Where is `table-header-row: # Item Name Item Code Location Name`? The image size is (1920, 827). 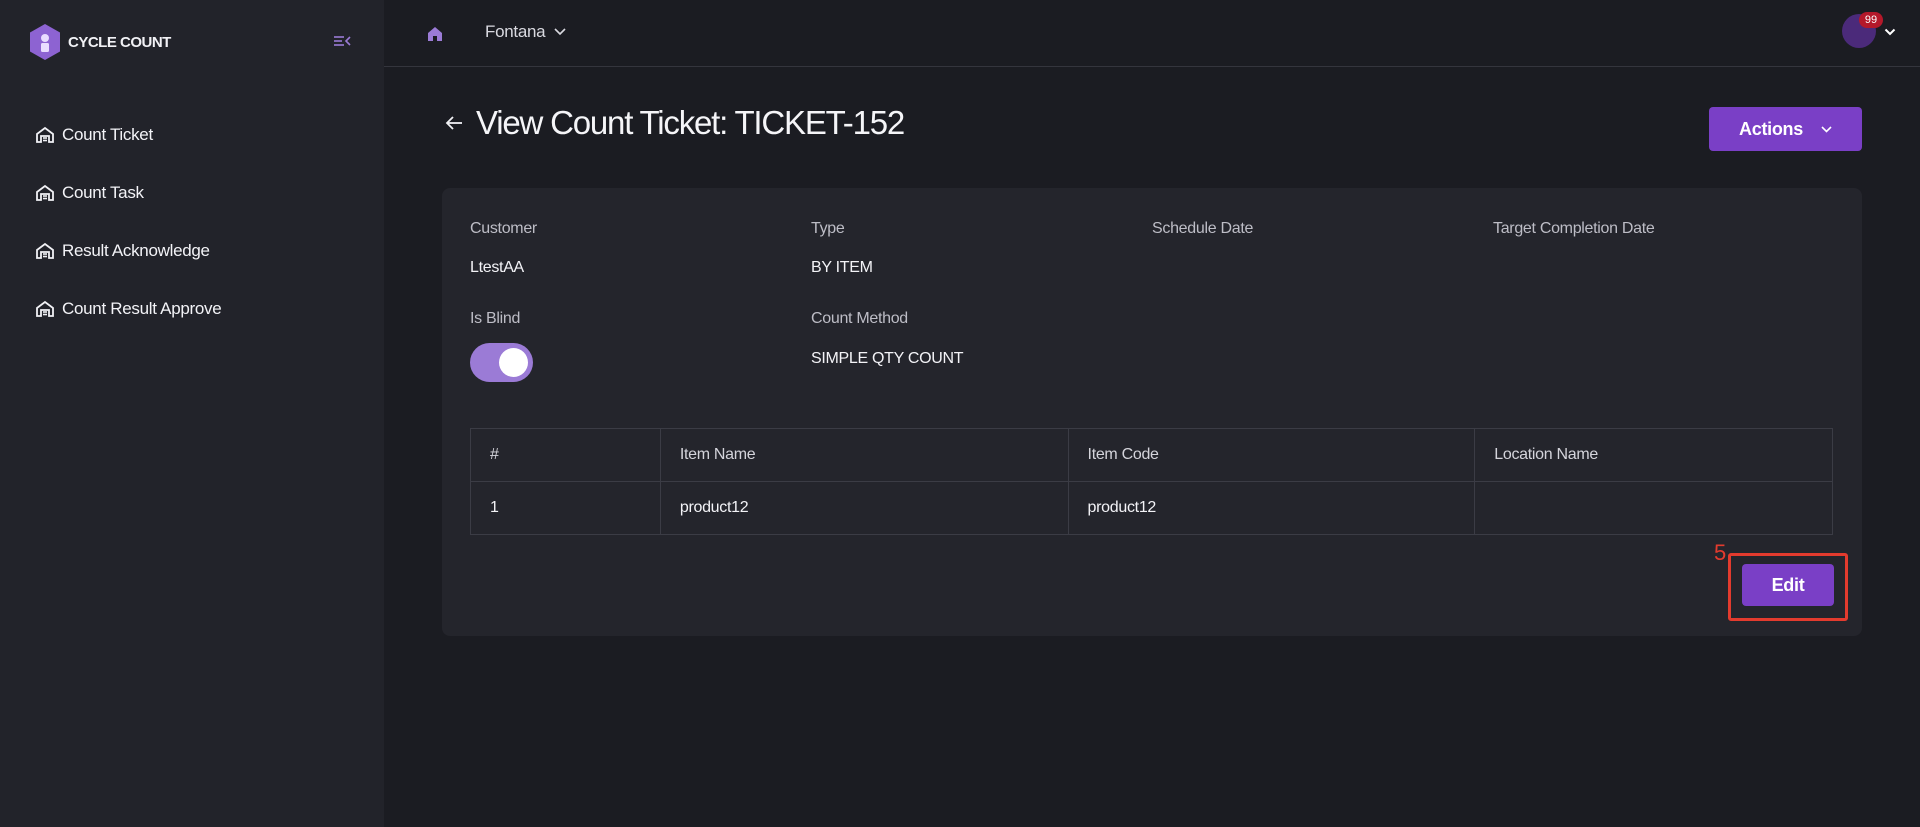
table-header-row: # Item Name Item Code Location Name is located at coordinates (1151, 455).